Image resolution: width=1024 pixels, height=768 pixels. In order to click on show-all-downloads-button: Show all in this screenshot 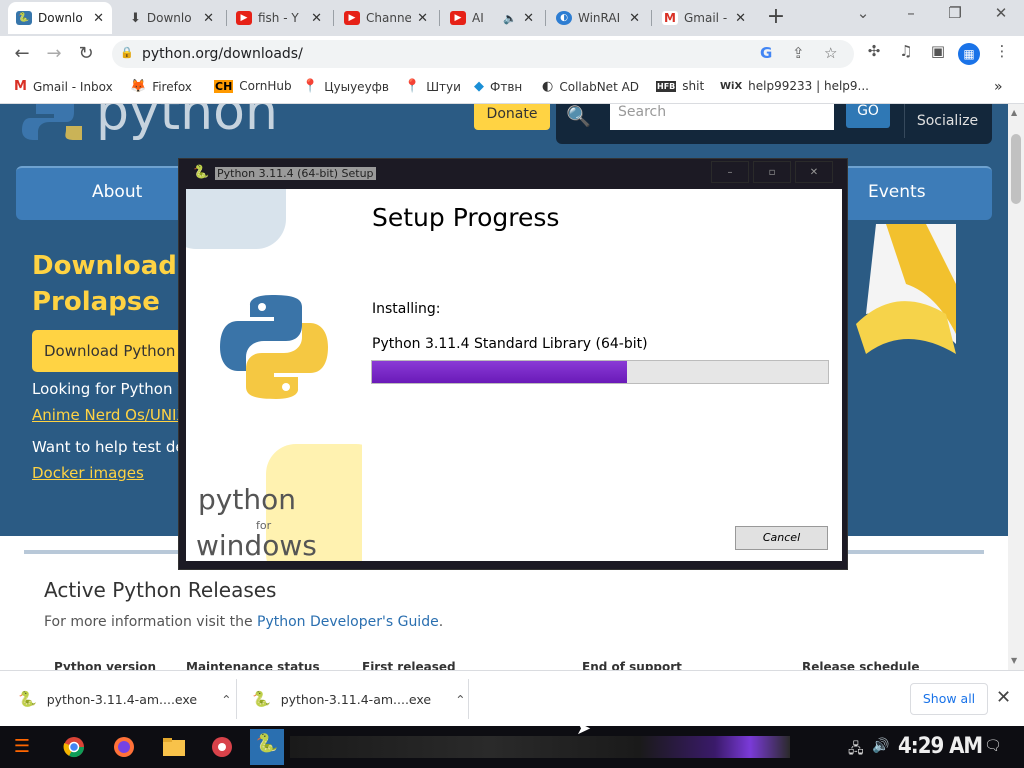, I will do `click(949, 699)`.